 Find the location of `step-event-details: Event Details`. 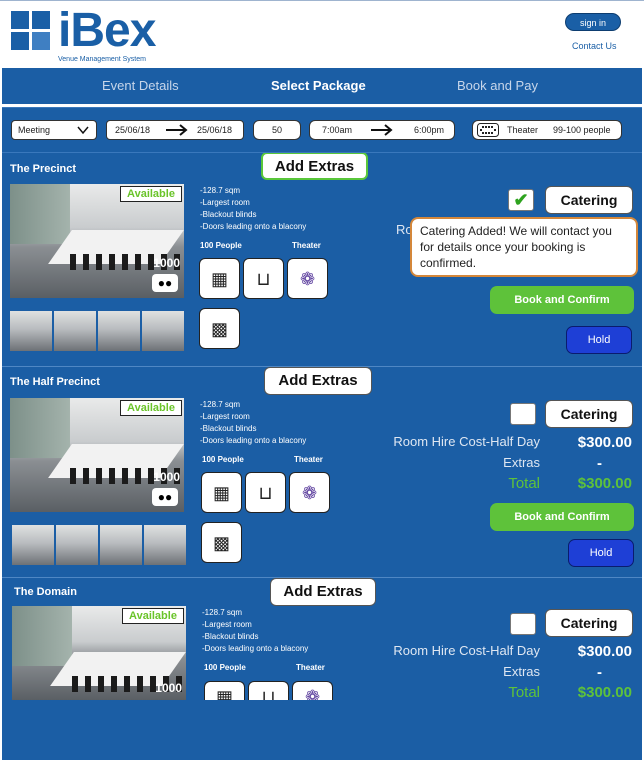

step-event-details: Event Details is located at coordinates (140, 85).